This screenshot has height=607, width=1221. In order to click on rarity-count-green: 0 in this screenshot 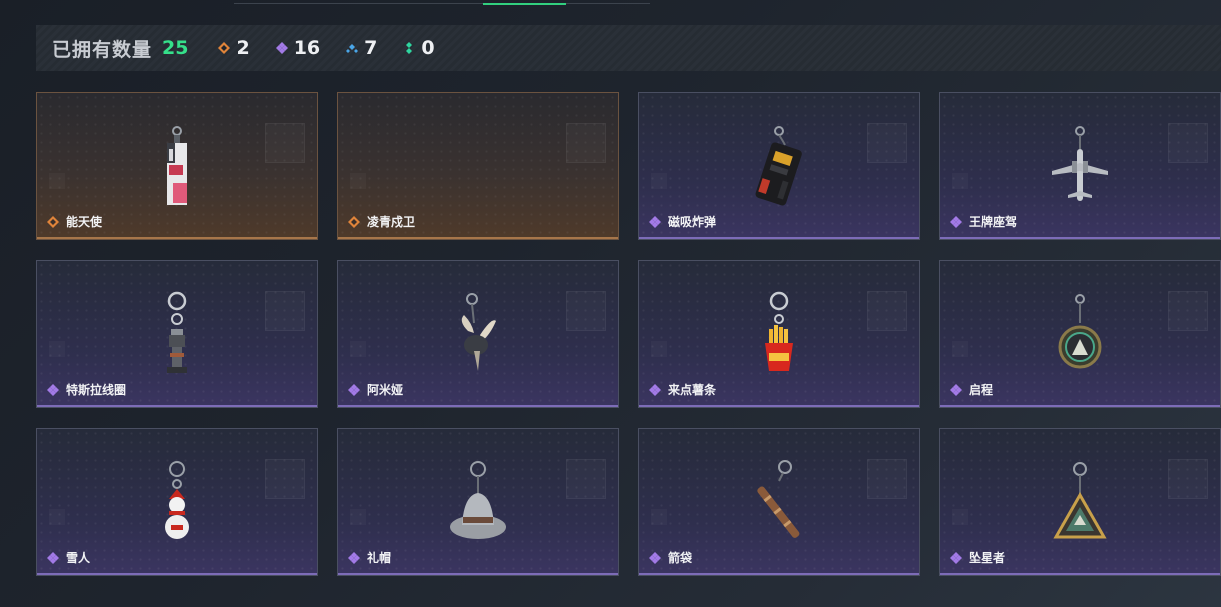, I will do `click(419, 48)`.